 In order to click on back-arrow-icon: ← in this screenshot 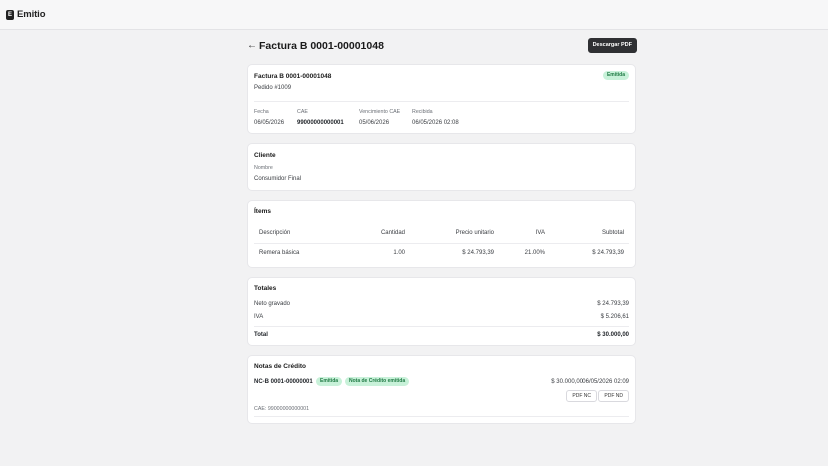, I will do `click(252, 46)`.